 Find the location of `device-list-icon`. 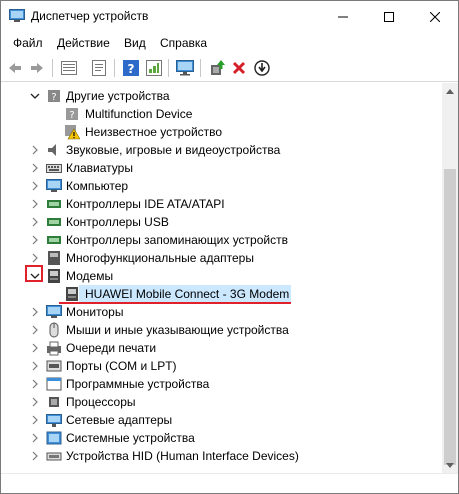

device-list-icon is located at coordinates (69, 68).